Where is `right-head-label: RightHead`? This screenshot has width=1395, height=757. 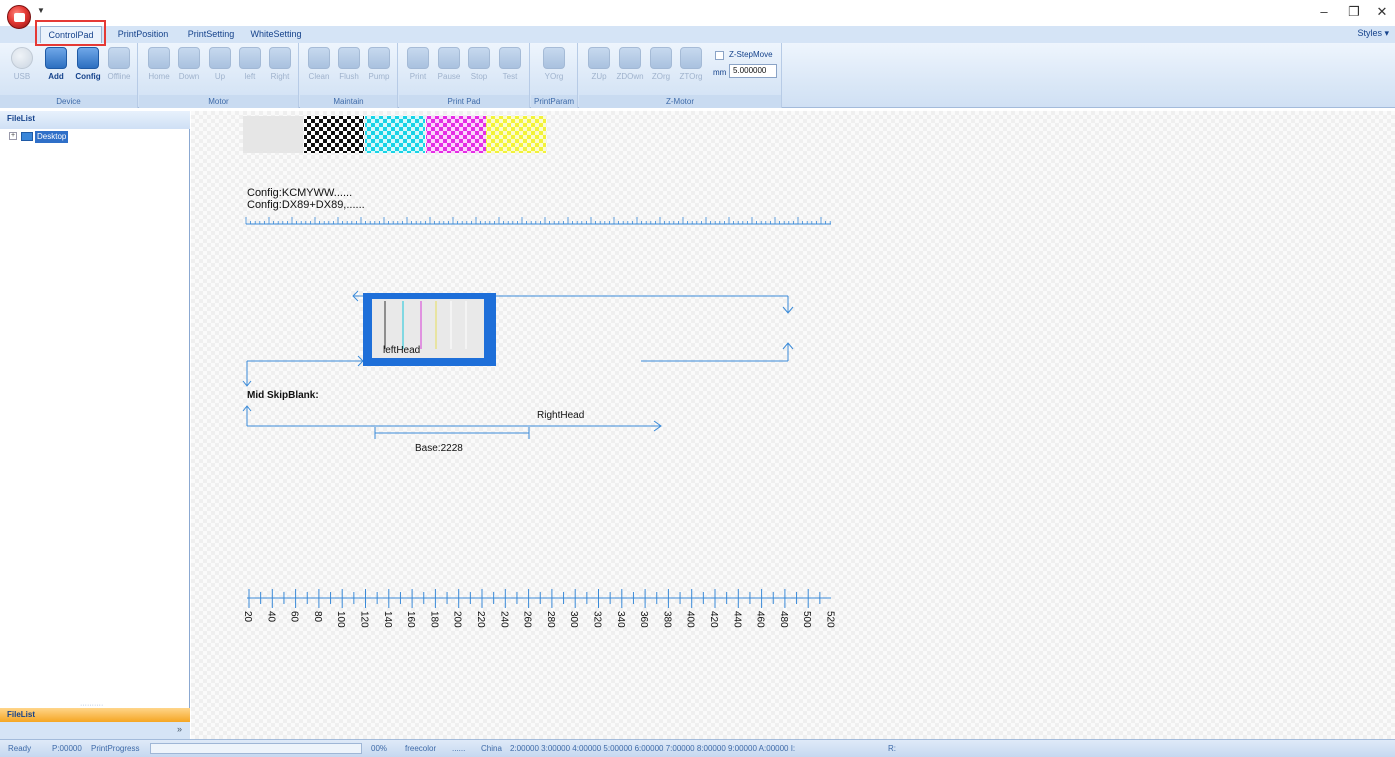
right-head-label: RightHead is located at coordinates (560, 415).